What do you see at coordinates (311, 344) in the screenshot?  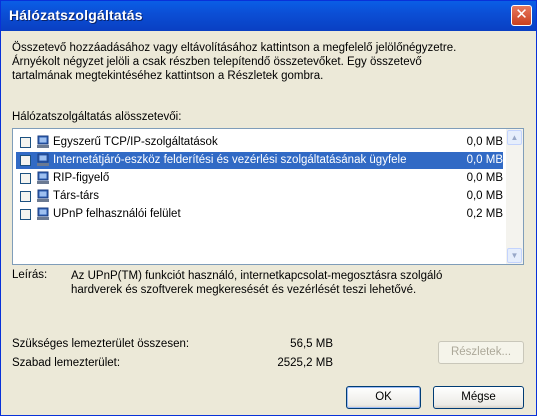 I see `required-space-value: 56,5 MB` at bounding box center [311, 344].